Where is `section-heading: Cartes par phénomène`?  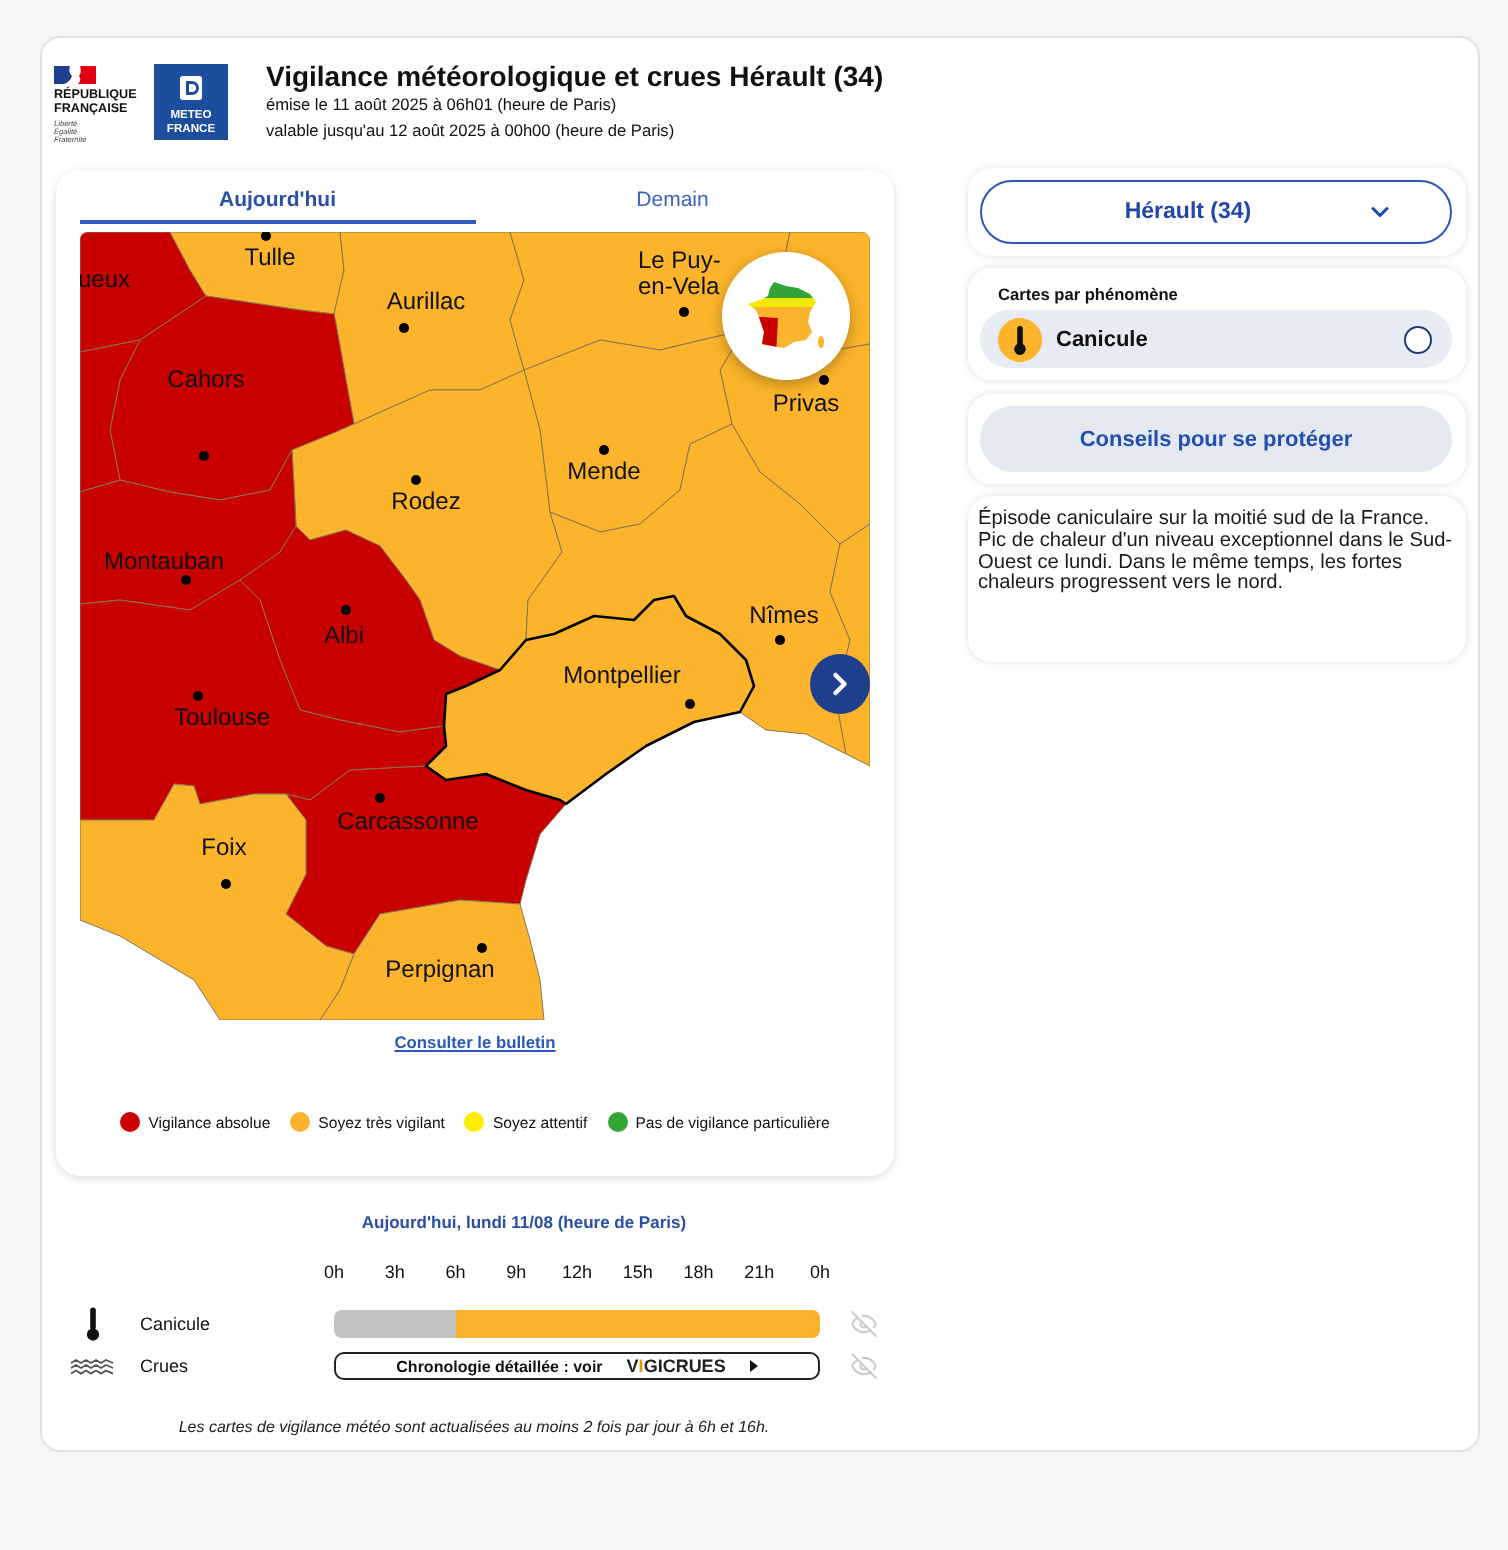
section-heading: Cartes par phénomène is located at coordinates (1088, 294).